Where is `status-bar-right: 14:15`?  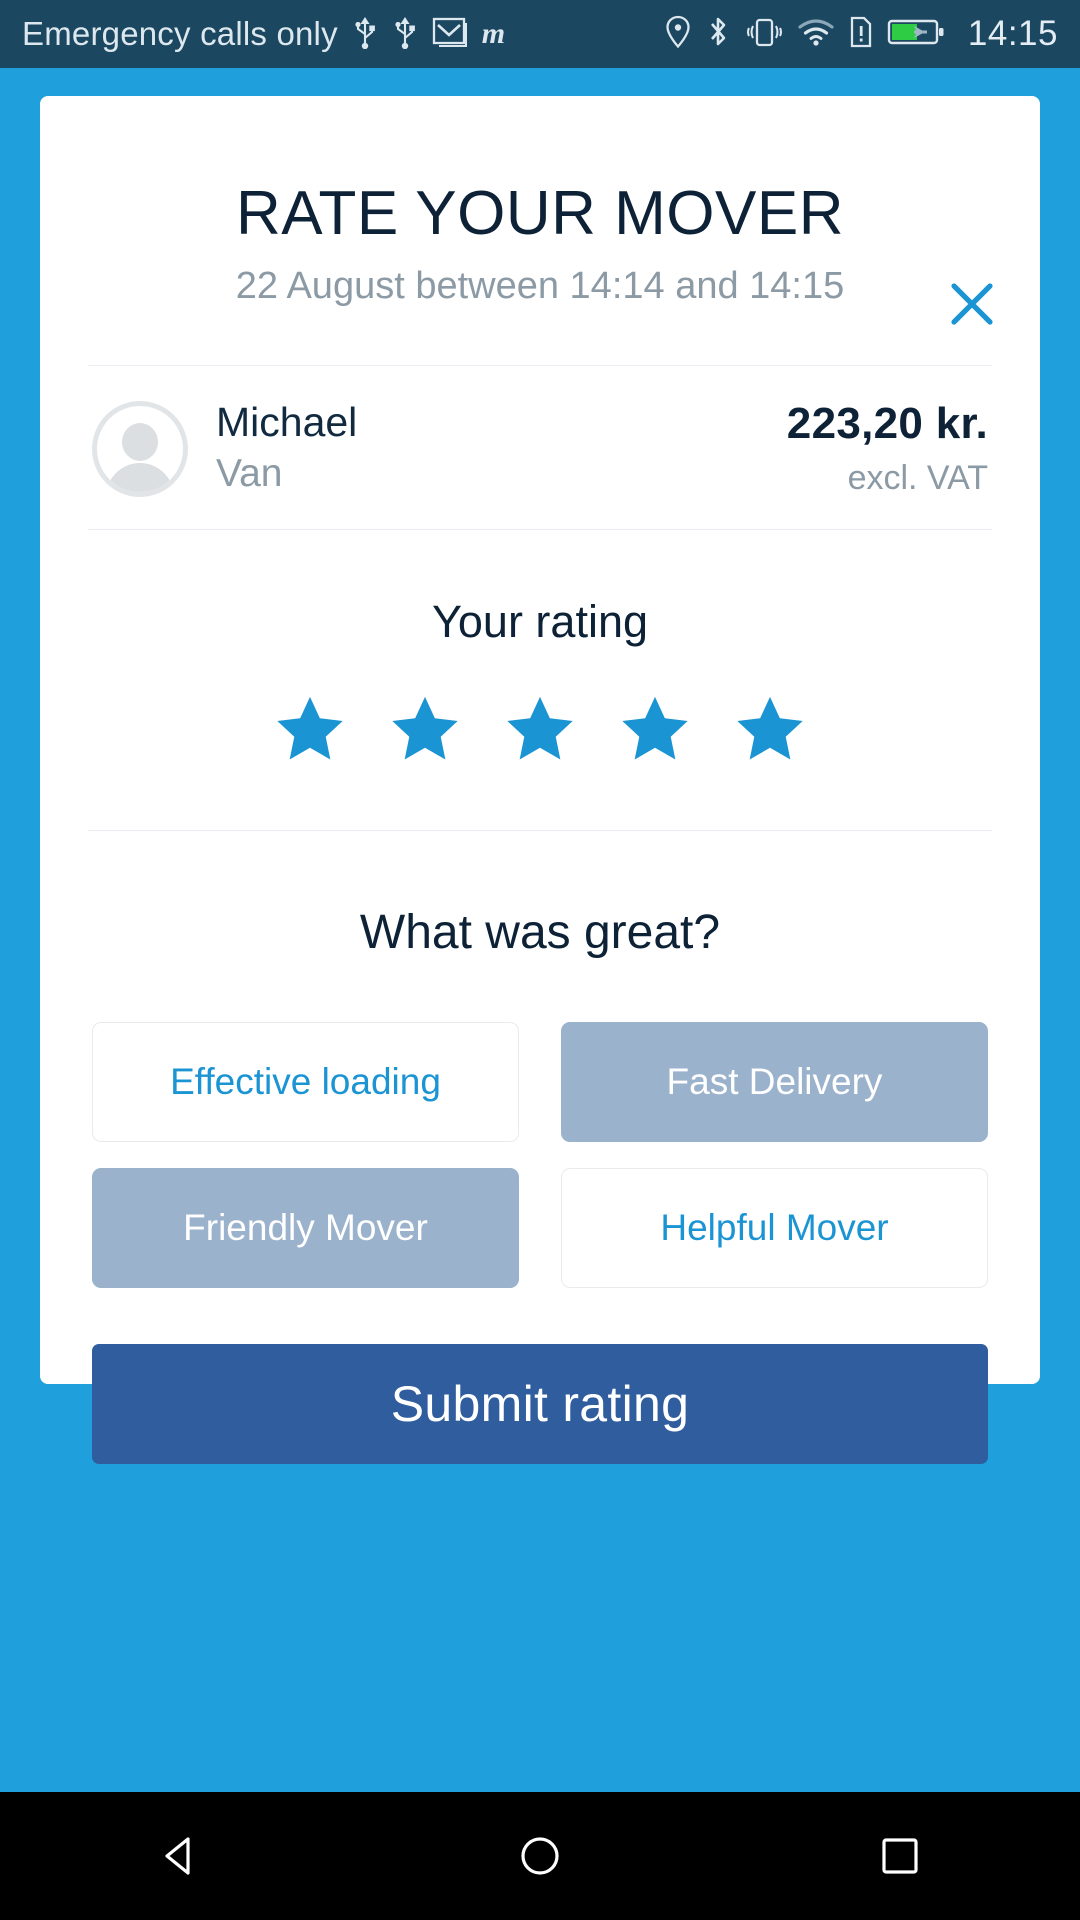 status-bar-right: 14:15 is located at coordinates (861, 34).